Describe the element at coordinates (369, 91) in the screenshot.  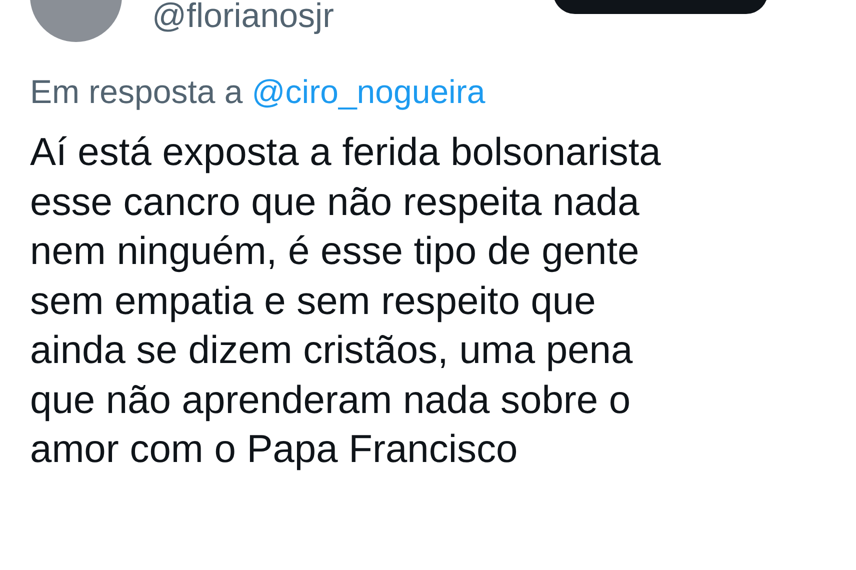
I see `mention-link: @ciro_nogueira` at that location.